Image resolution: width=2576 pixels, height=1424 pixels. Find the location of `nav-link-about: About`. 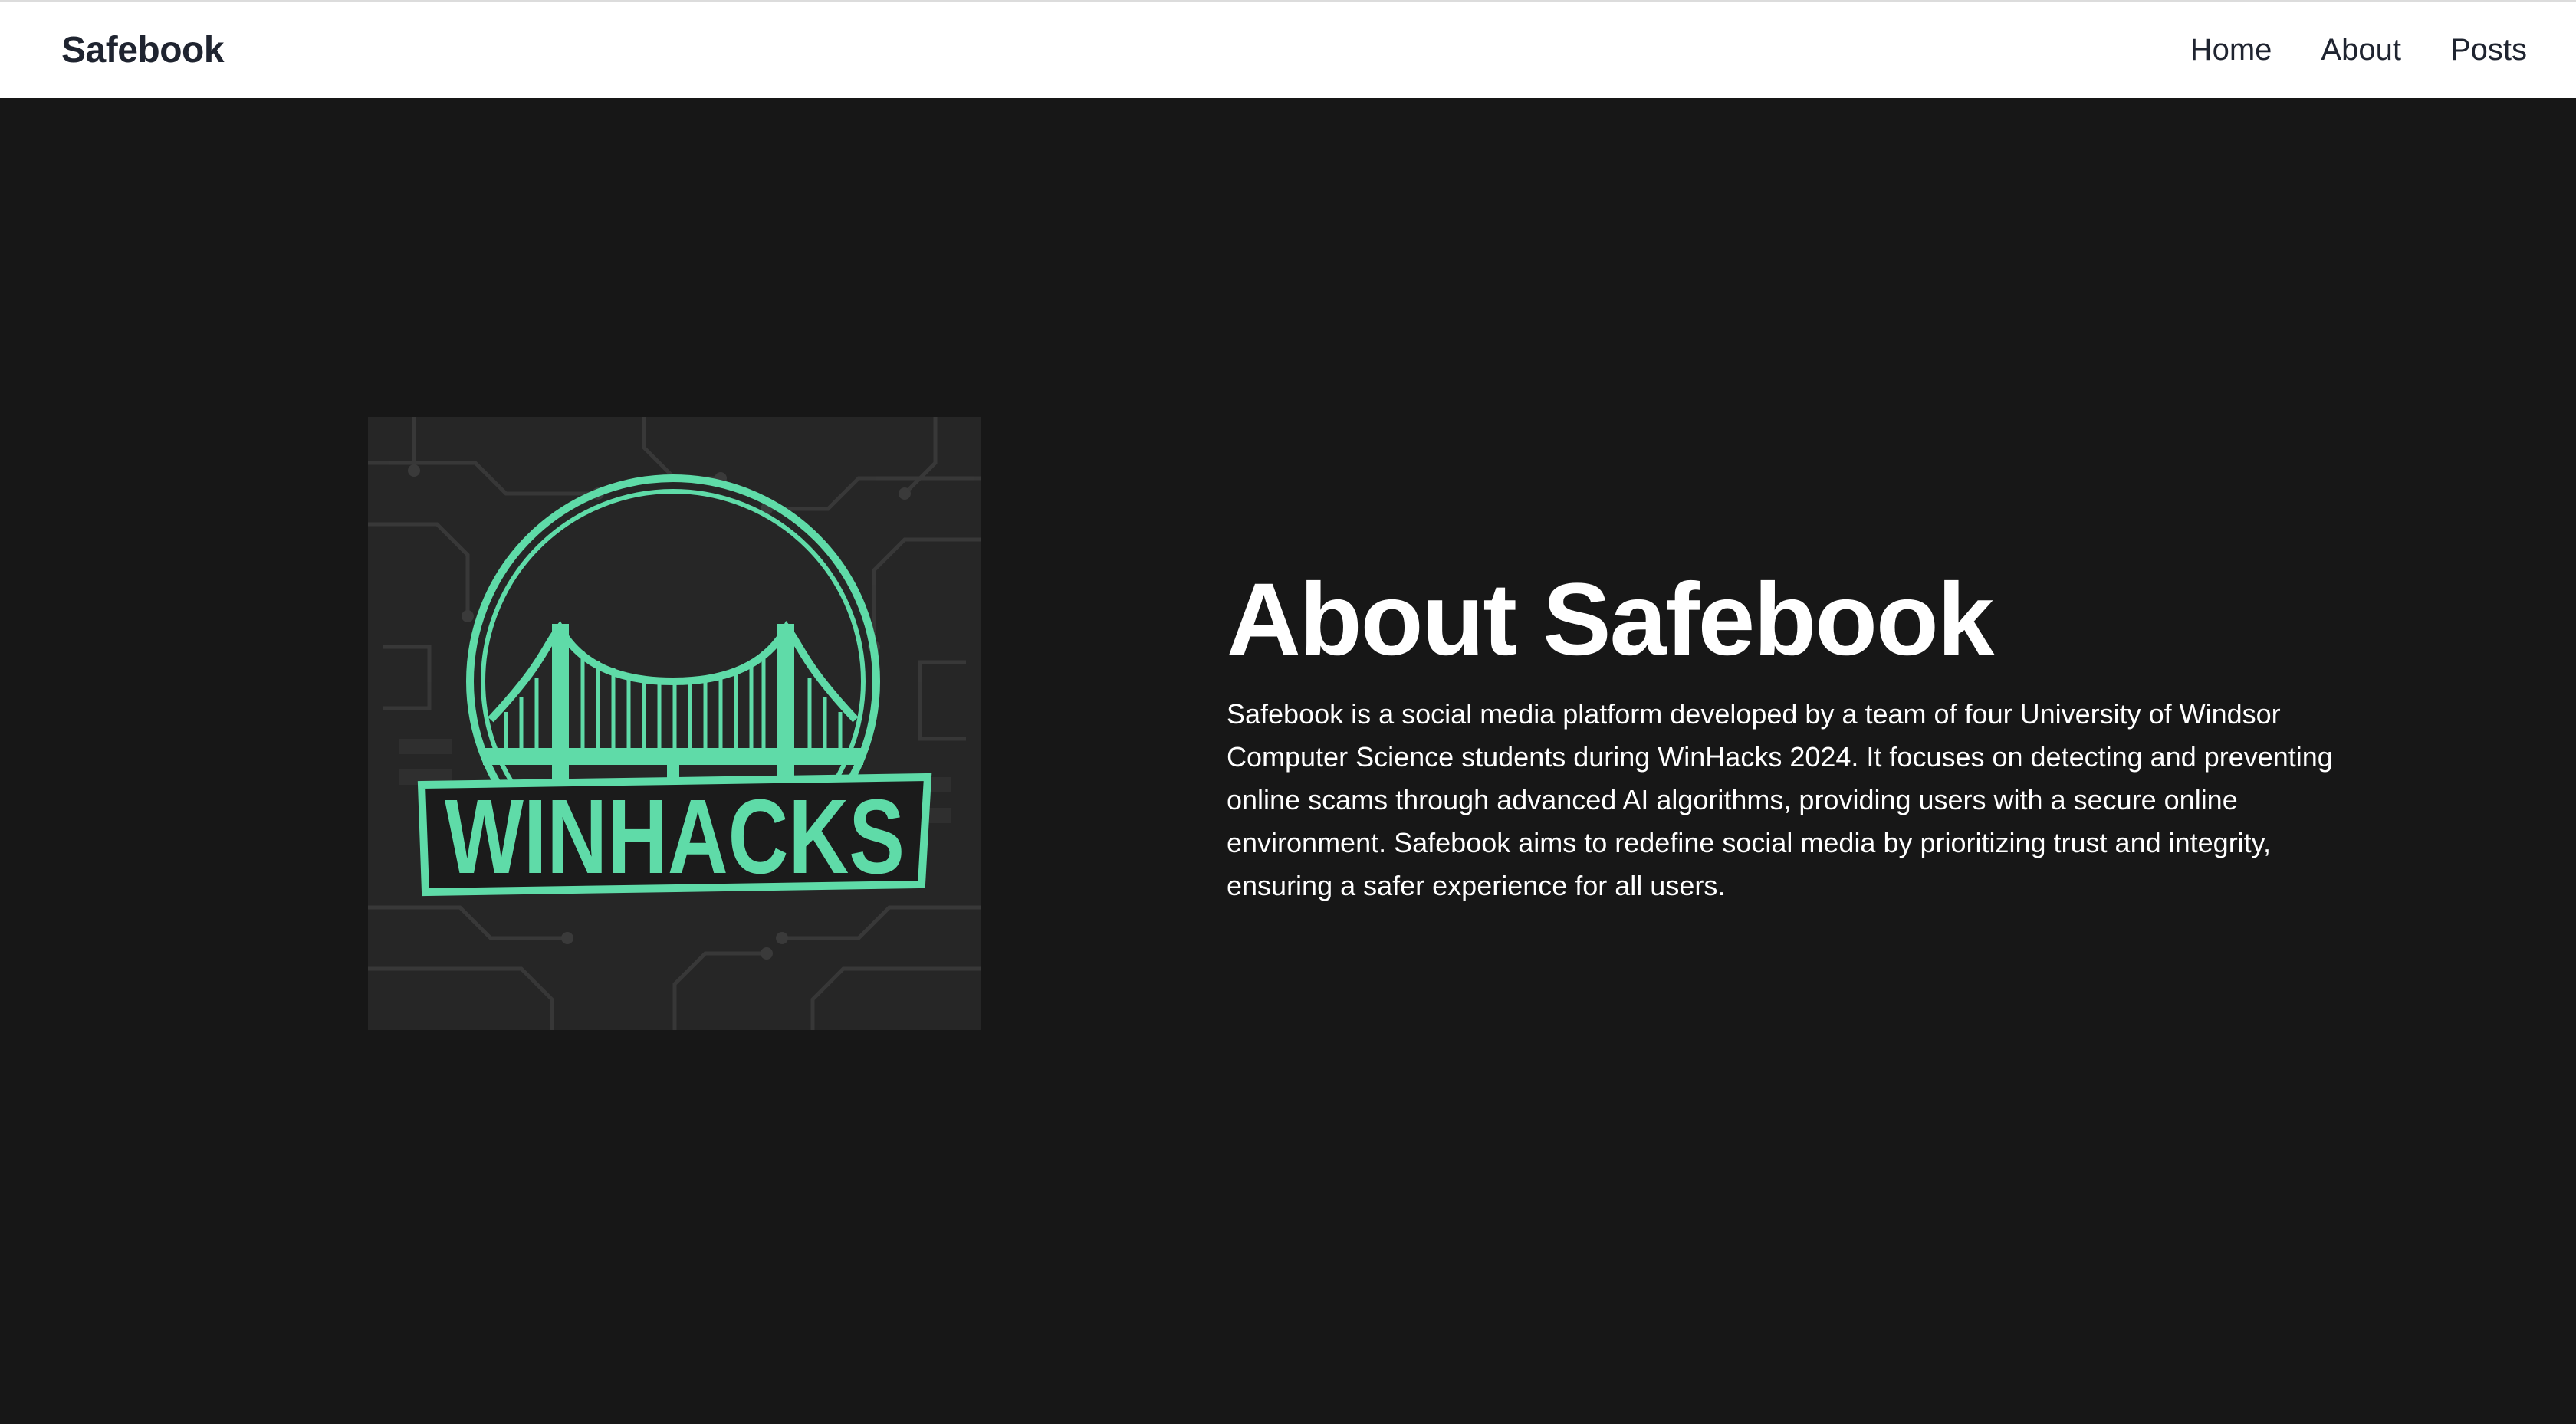

nav-link-about: About is located at coordinates (2361, 50).